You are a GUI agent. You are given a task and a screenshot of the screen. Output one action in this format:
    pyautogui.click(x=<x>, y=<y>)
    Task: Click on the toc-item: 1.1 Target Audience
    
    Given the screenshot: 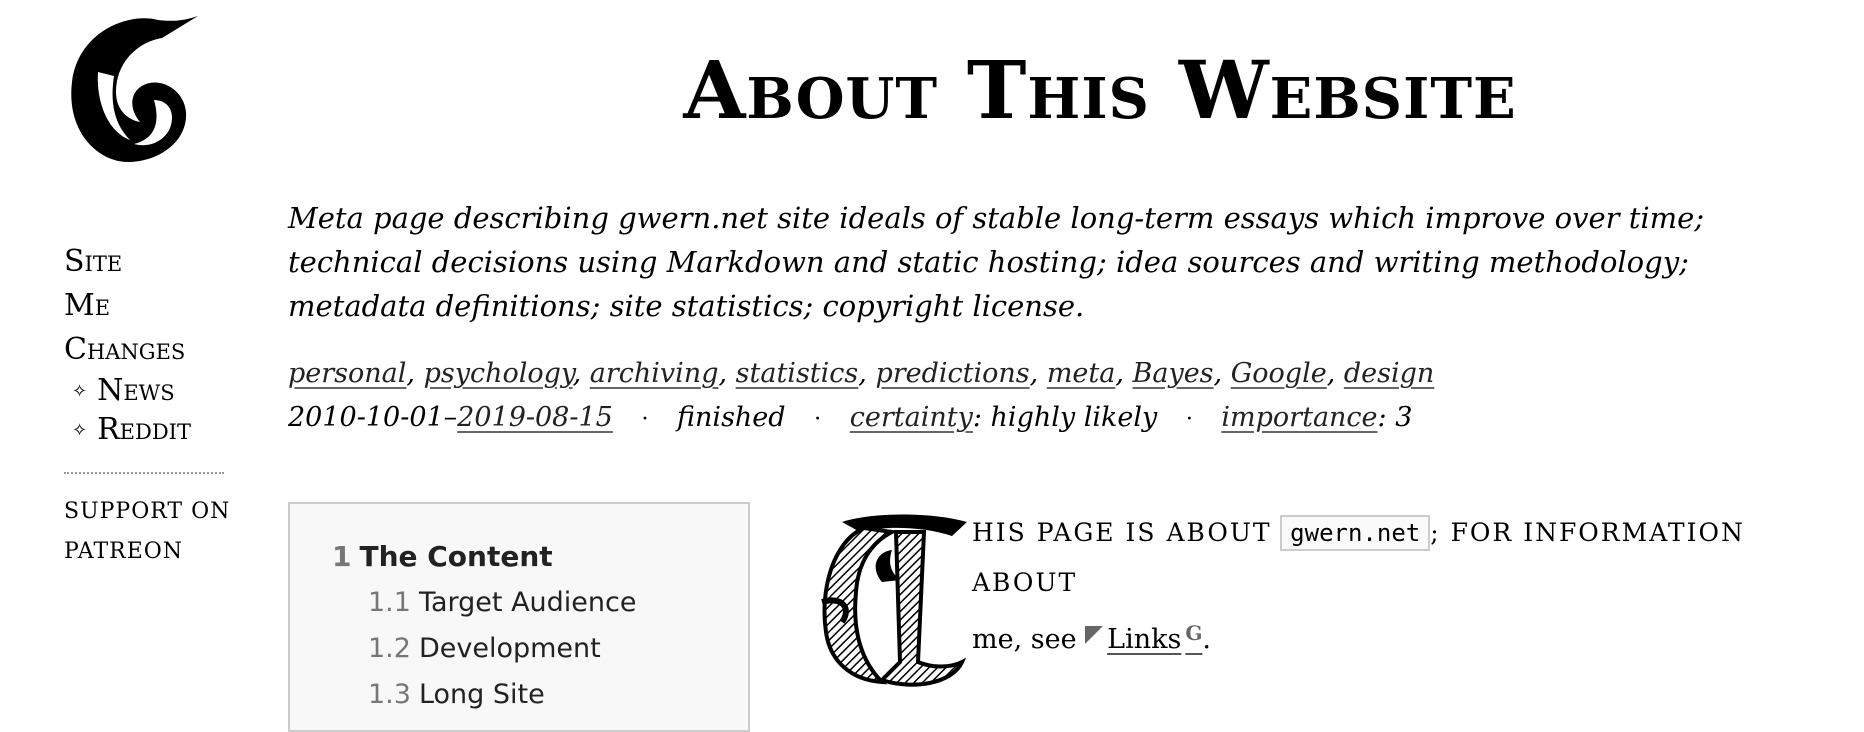 What is the action you would take?
    pyautogui.click(x=540, y=603)
    